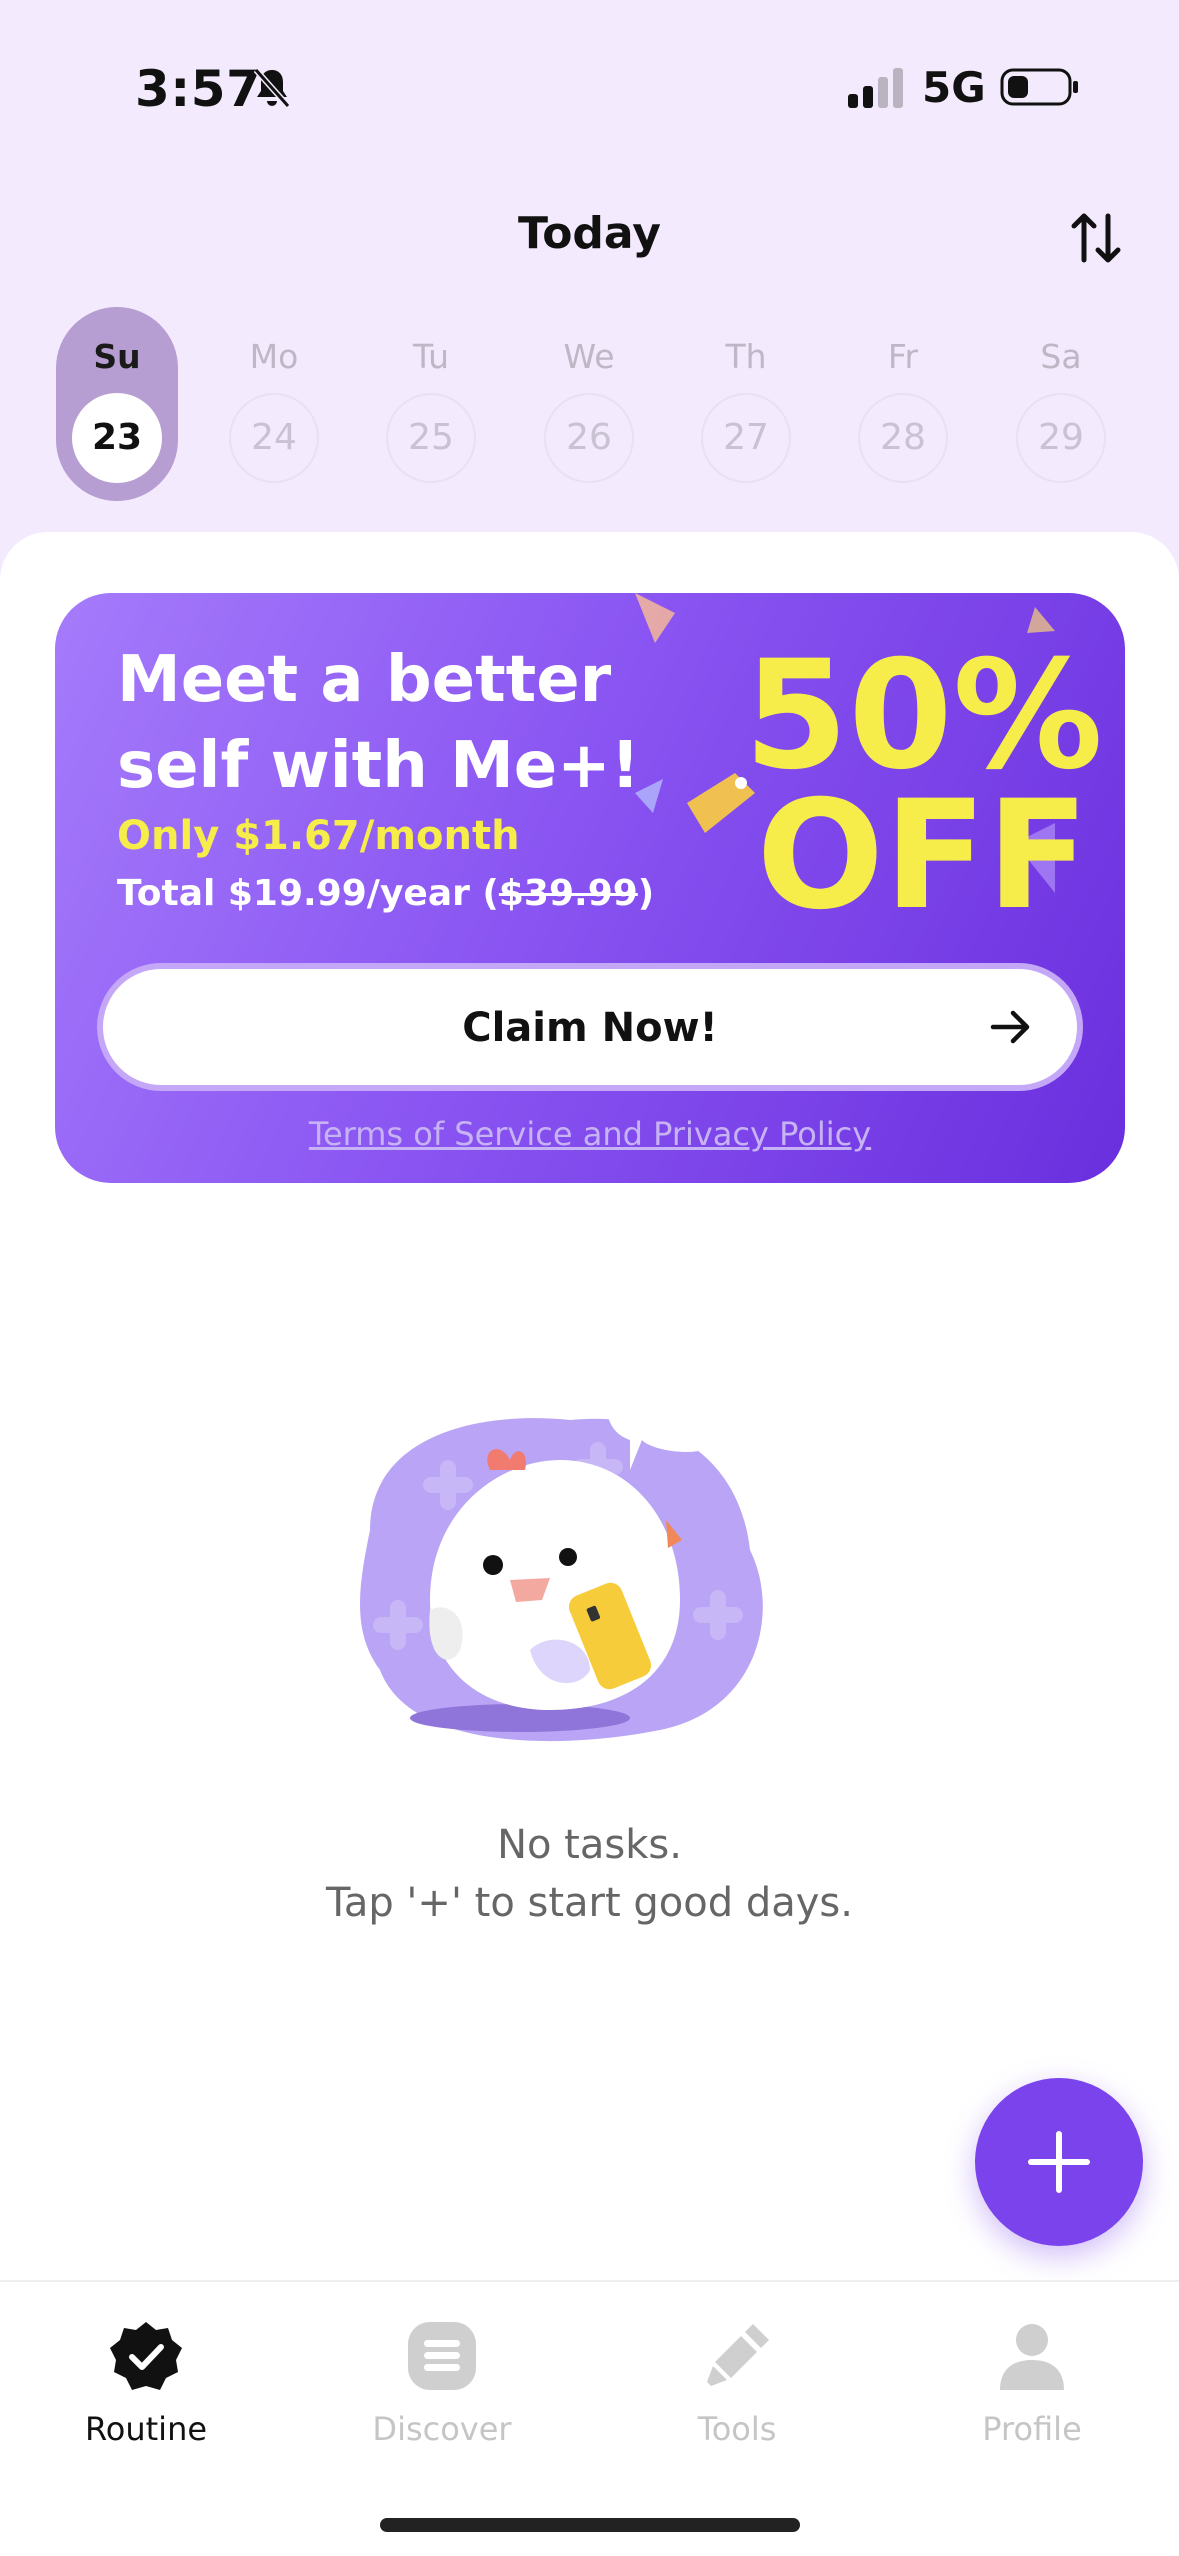  I want to click on day-saturday: Sa 29, so click(1061, 404).